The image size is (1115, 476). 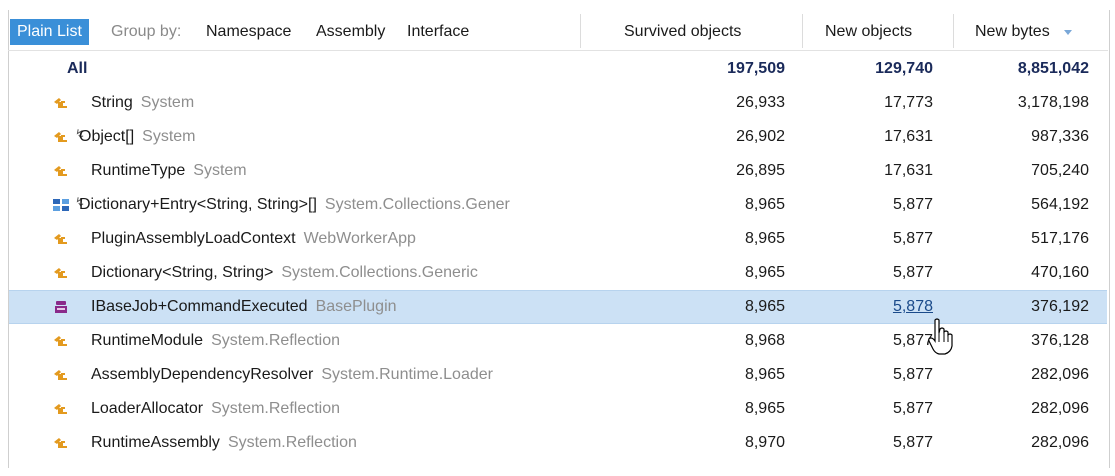 What do you see at coordinates (198, 204) in the screenshot?
I see `type-name-label: Dictionary+Entry<String, String>[]` at bounding box center [198, 204].